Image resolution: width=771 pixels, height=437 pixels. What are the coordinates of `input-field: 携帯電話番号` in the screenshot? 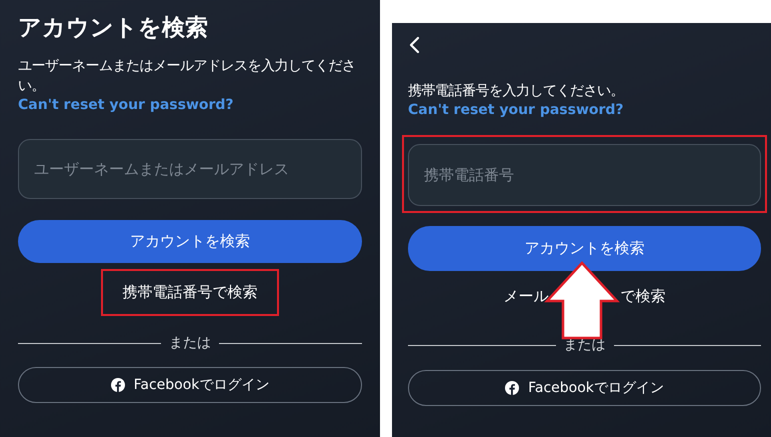 It's located at (584, 175).